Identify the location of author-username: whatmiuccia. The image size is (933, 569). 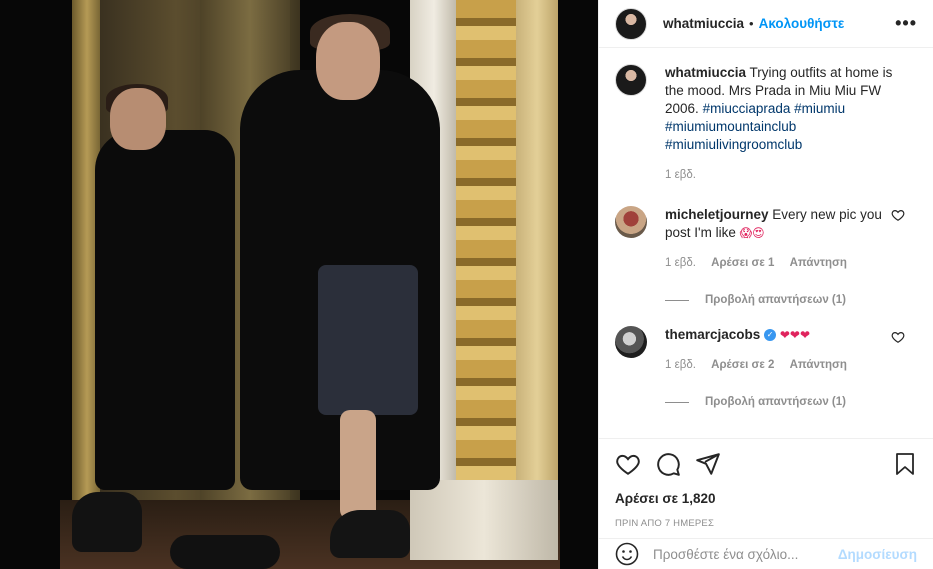
(703, 23).